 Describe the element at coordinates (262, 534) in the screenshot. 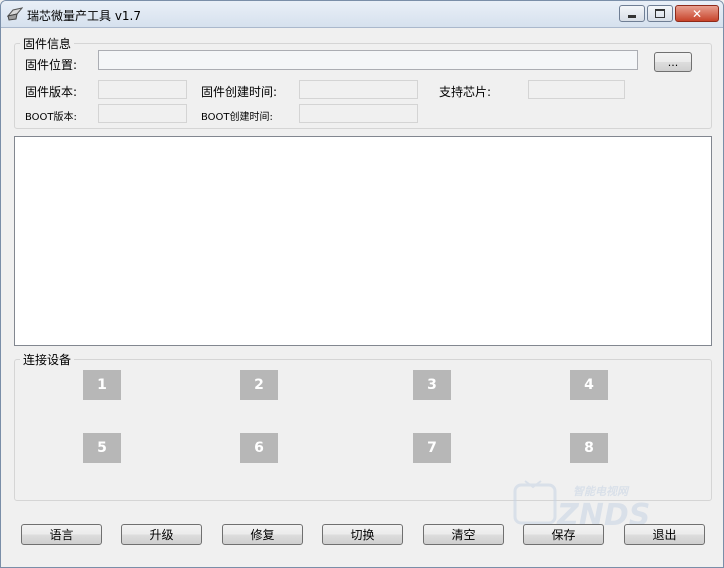

I see `repair-button: 修复` at that location.